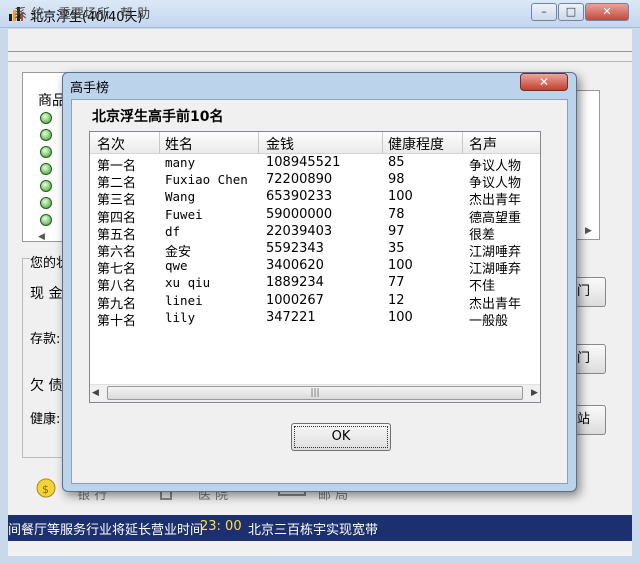 This screenshot has height=563, width=640. I want to click on row-health: 12, so click(396, 300).